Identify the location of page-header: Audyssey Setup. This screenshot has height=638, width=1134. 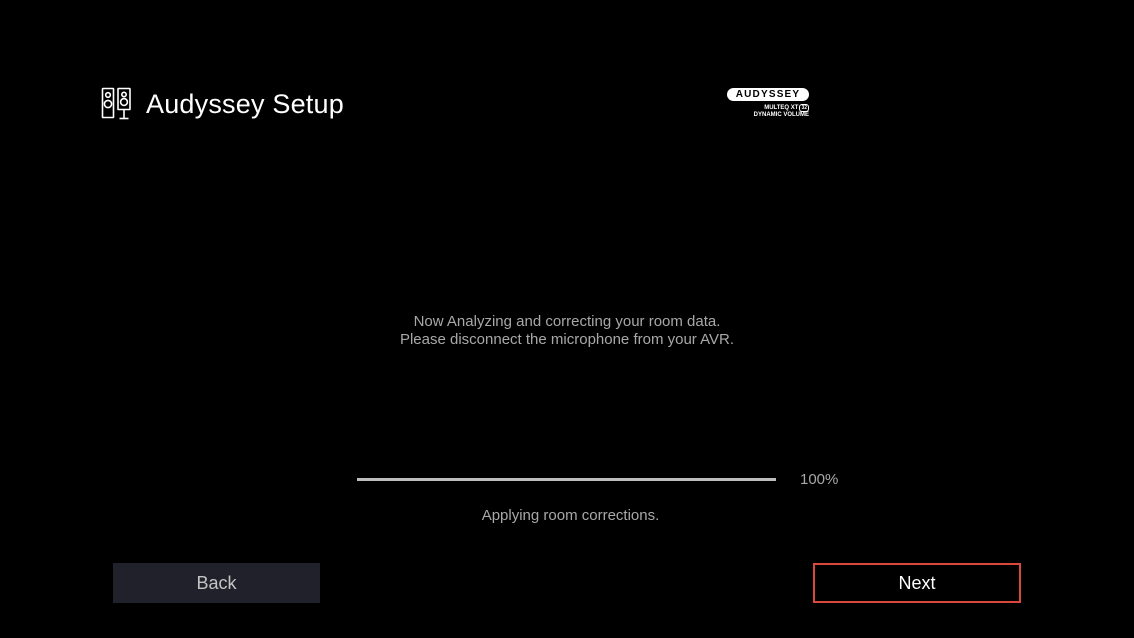
(222, 104).